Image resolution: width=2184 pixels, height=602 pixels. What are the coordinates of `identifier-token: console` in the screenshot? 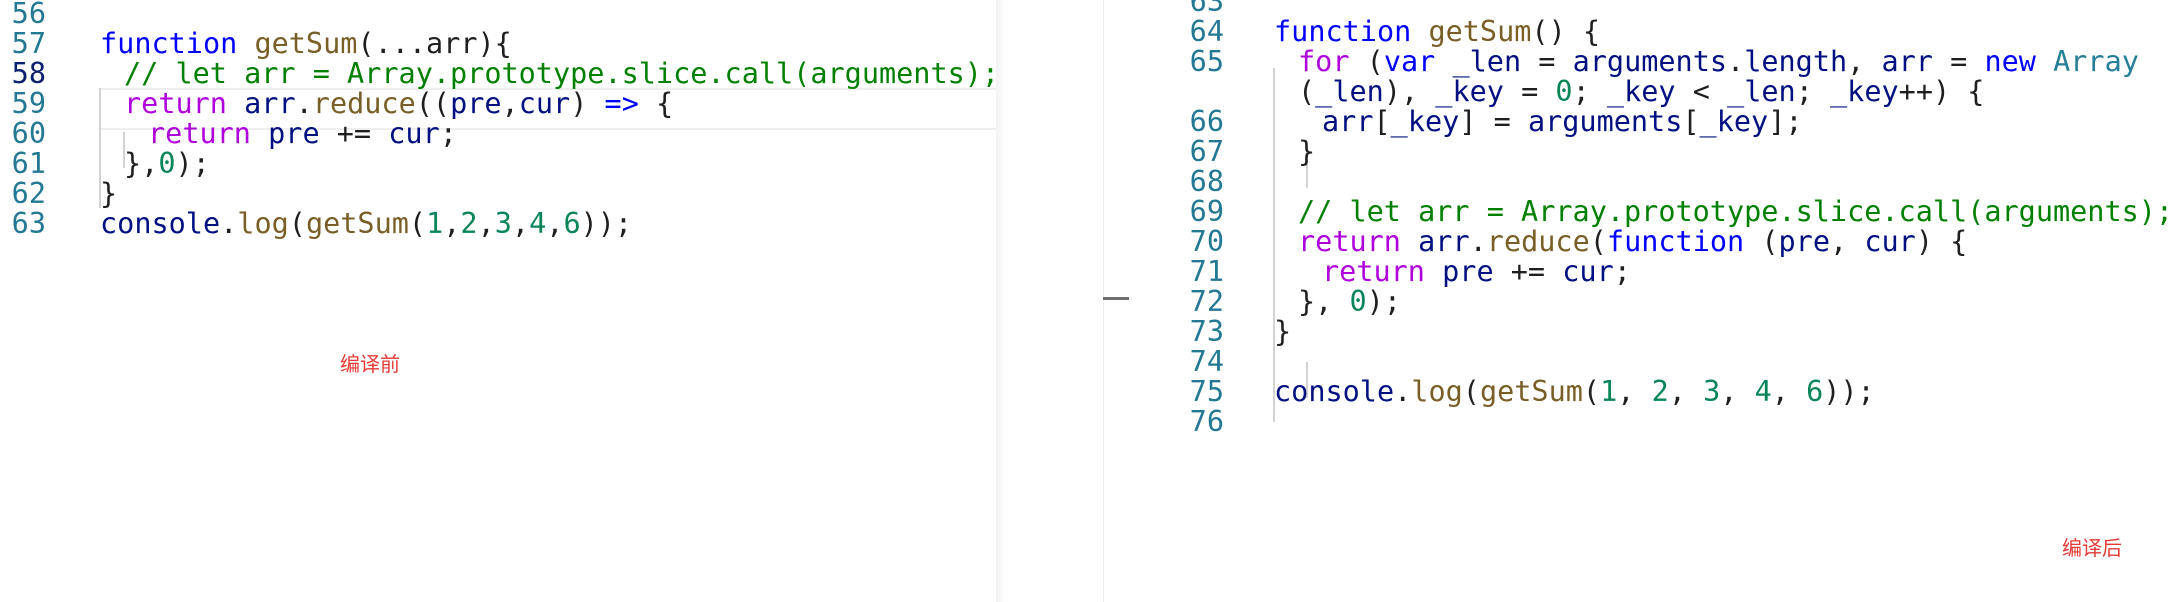 It's located at (160, 223).